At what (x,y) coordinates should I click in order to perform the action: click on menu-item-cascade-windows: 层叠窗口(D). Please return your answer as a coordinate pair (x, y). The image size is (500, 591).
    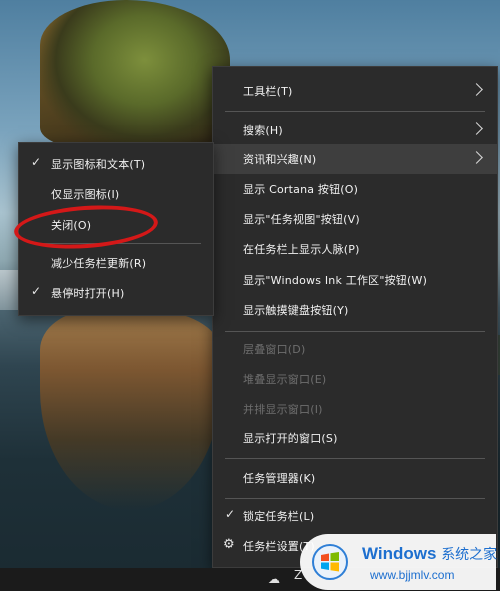
    Looking at the image, I should click on (274, 349).